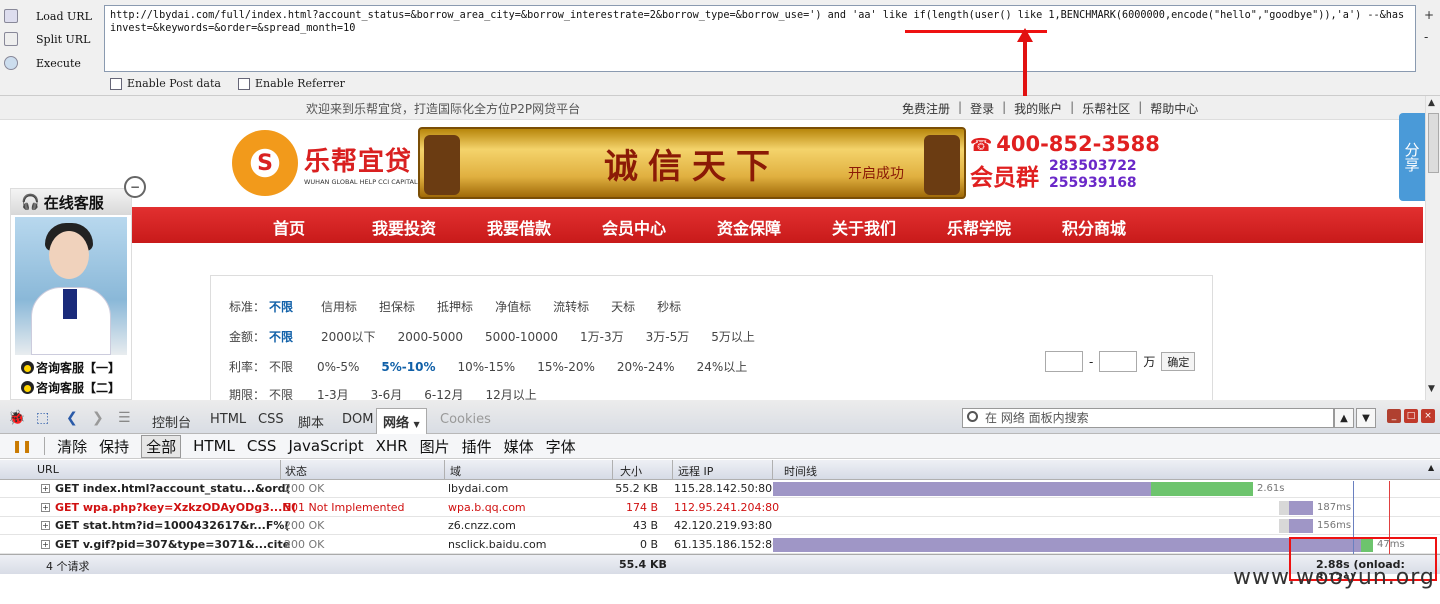 The height and width of the screenshot is (604, 1440). Describe the element at coordinates (338, 367) in the screenshot. I see `filter-option: 0%-5%` at that location.